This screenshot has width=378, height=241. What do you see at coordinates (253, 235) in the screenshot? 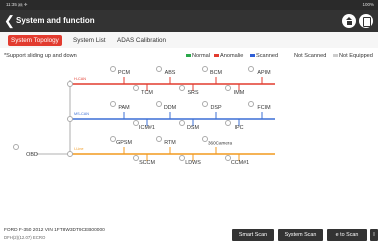
I see `smart-scan-button: Smart Scan` at bounding box center [253, 235].